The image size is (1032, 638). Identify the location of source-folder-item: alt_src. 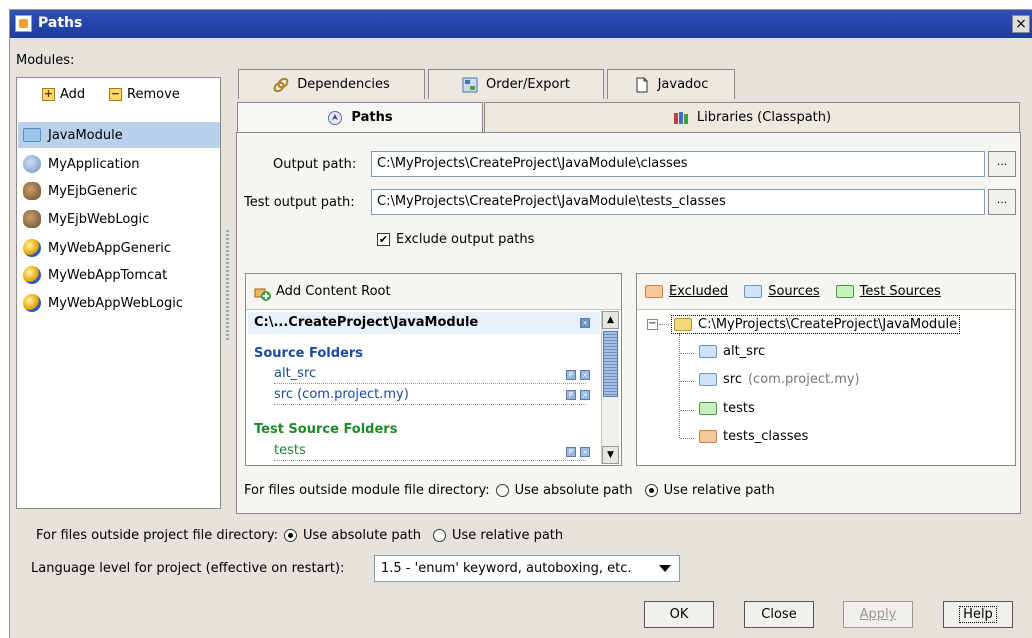
(430, 375).